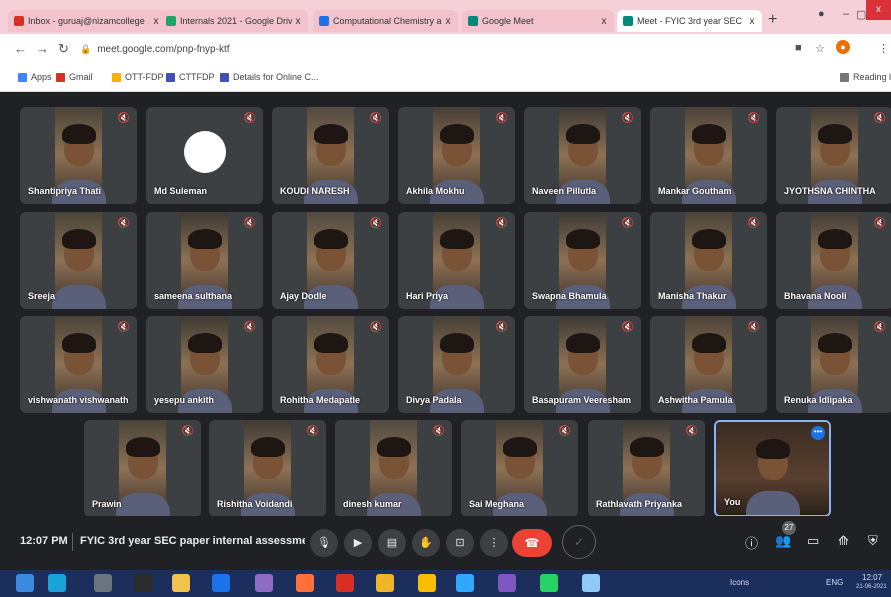 The image size is (891, 597). I want to click on maximize-icon: ▢, so click(861, 14).